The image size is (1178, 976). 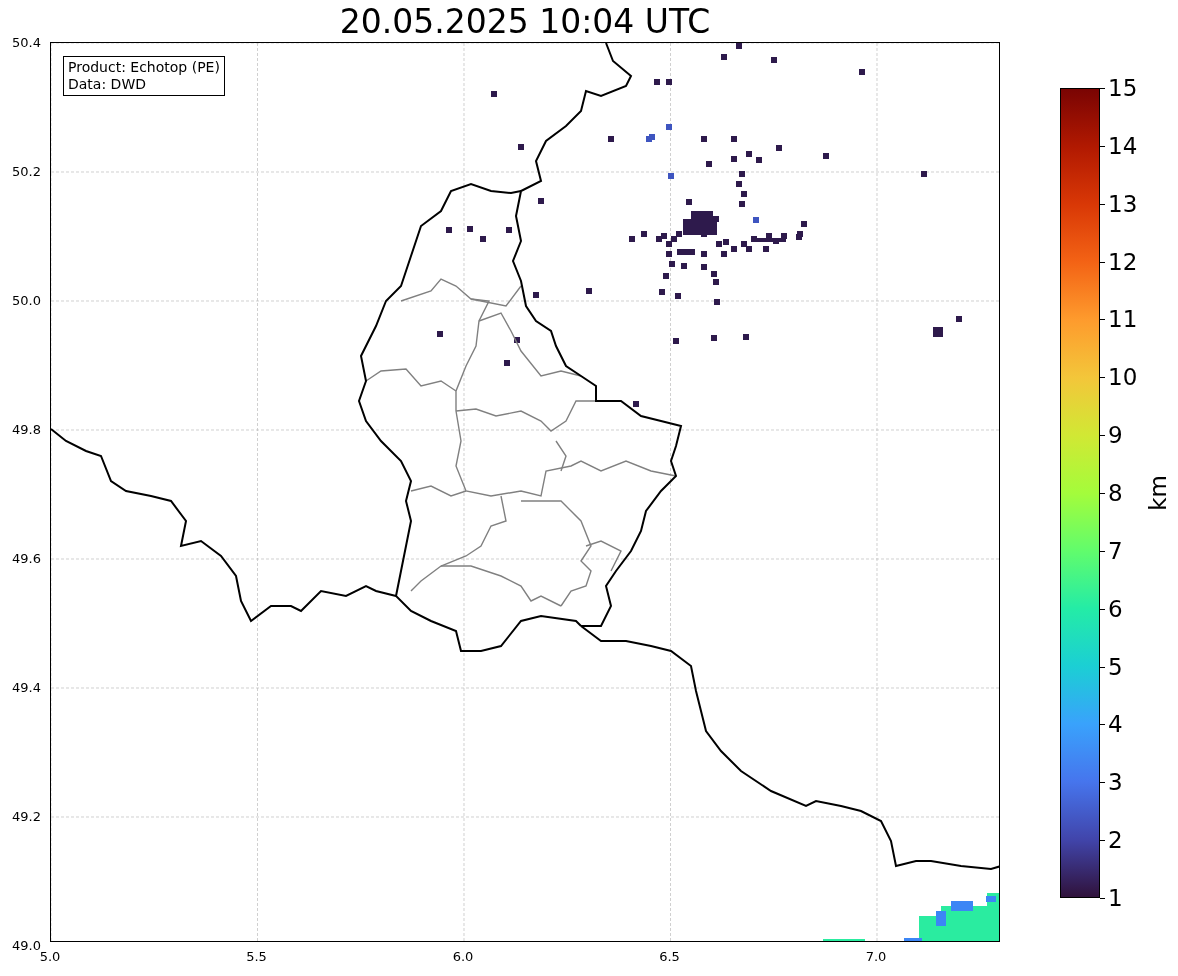 What do you see at coordinates (1115, 840) in the screenshot?
I see `colorbar-tick-label: 2` at bounding box center [1115, 840].